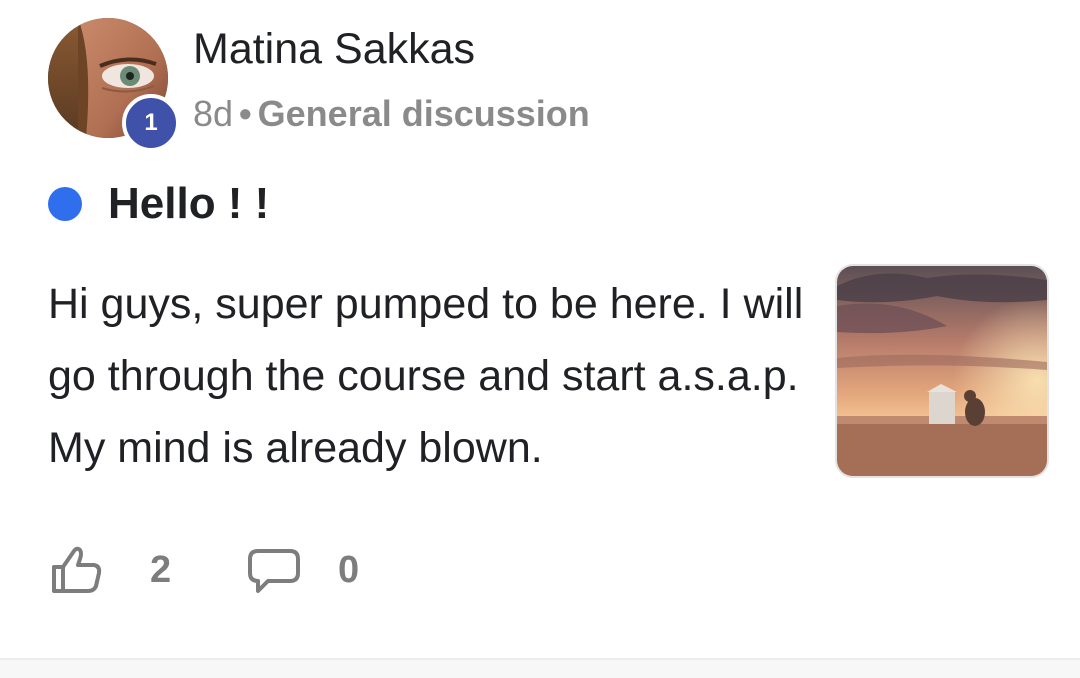 Image resolution: width=1080 pixels, height=678 pixels. What do you see at coordinates (114, 85) in the screenshot?
I see `author-avatar-group: 1` at bounding box center [114, 85].